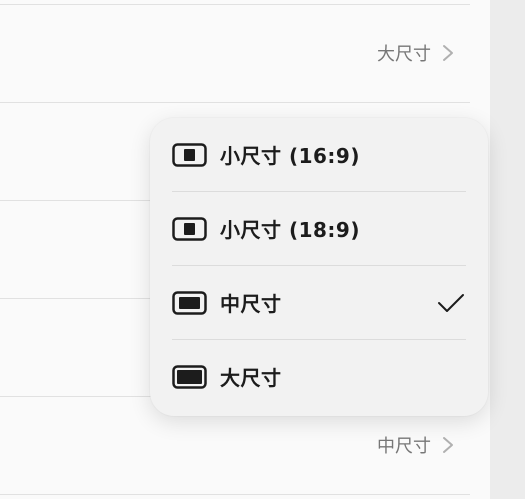  What do you see at coordinates (189, 302) in the screenshot?
I see `medium-screen-icon` at bounding box center [189, 302].